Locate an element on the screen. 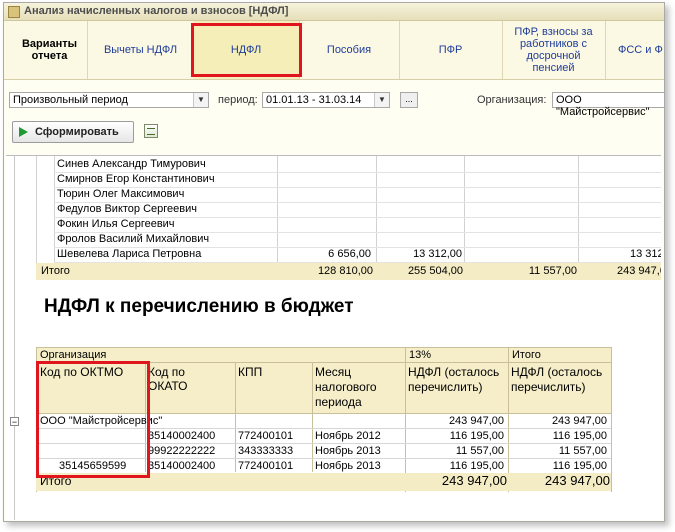 This screenshot has width=675, height=532. employee-name: Шевелева Лариса Петровна is located at coordinates (129, 254).